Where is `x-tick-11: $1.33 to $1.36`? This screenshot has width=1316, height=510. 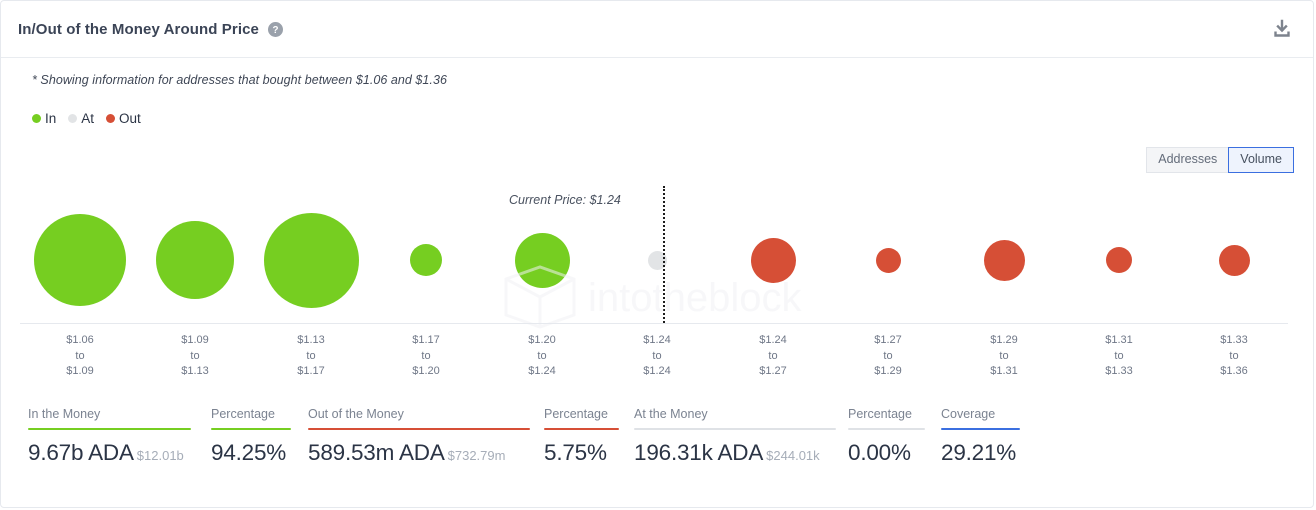
x-tick-11: $1.33 to $1.36 is located at coordinates (1234, 356).